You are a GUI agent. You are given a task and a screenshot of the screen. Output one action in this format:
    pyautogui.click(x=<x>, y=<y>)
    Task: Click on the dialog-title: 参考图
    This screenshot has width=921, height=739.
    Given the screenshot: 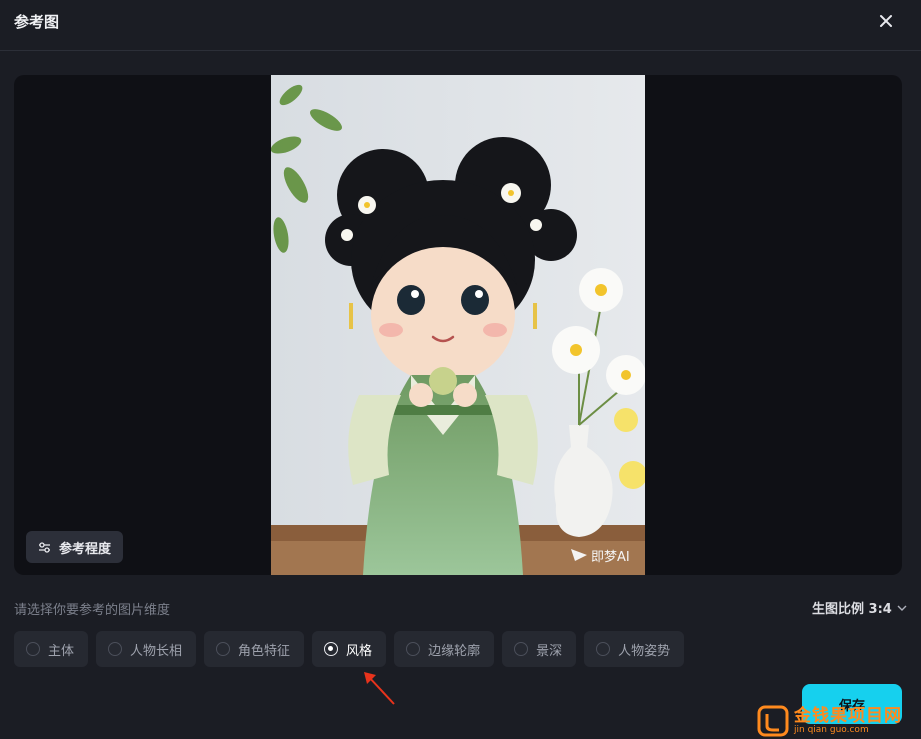 What is the action you would take?
    pyautogui.click(x=37, y=22)
    